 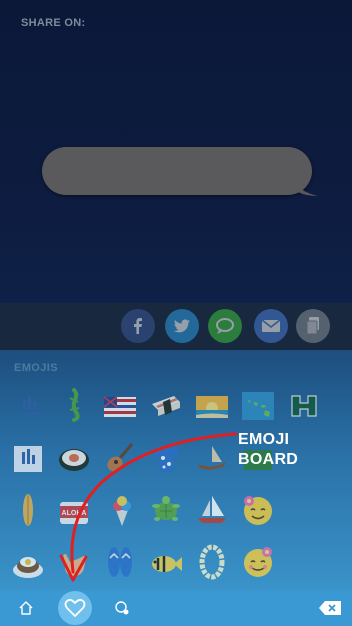 I want to click on sushi-roll-icon, so click(x=74, y=460).